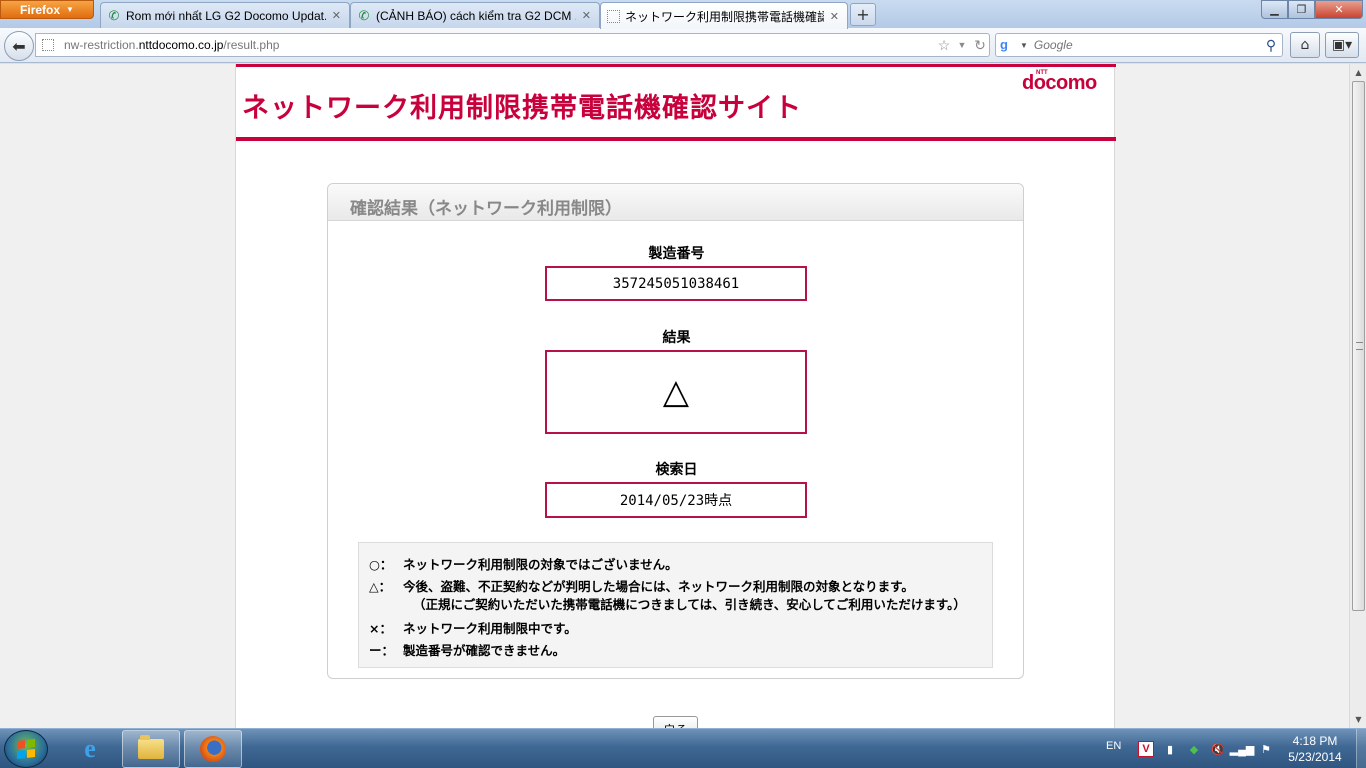  Describe the element at coordinates (48, 45) in the screenshot. I see `site-identity-icon` at that location.